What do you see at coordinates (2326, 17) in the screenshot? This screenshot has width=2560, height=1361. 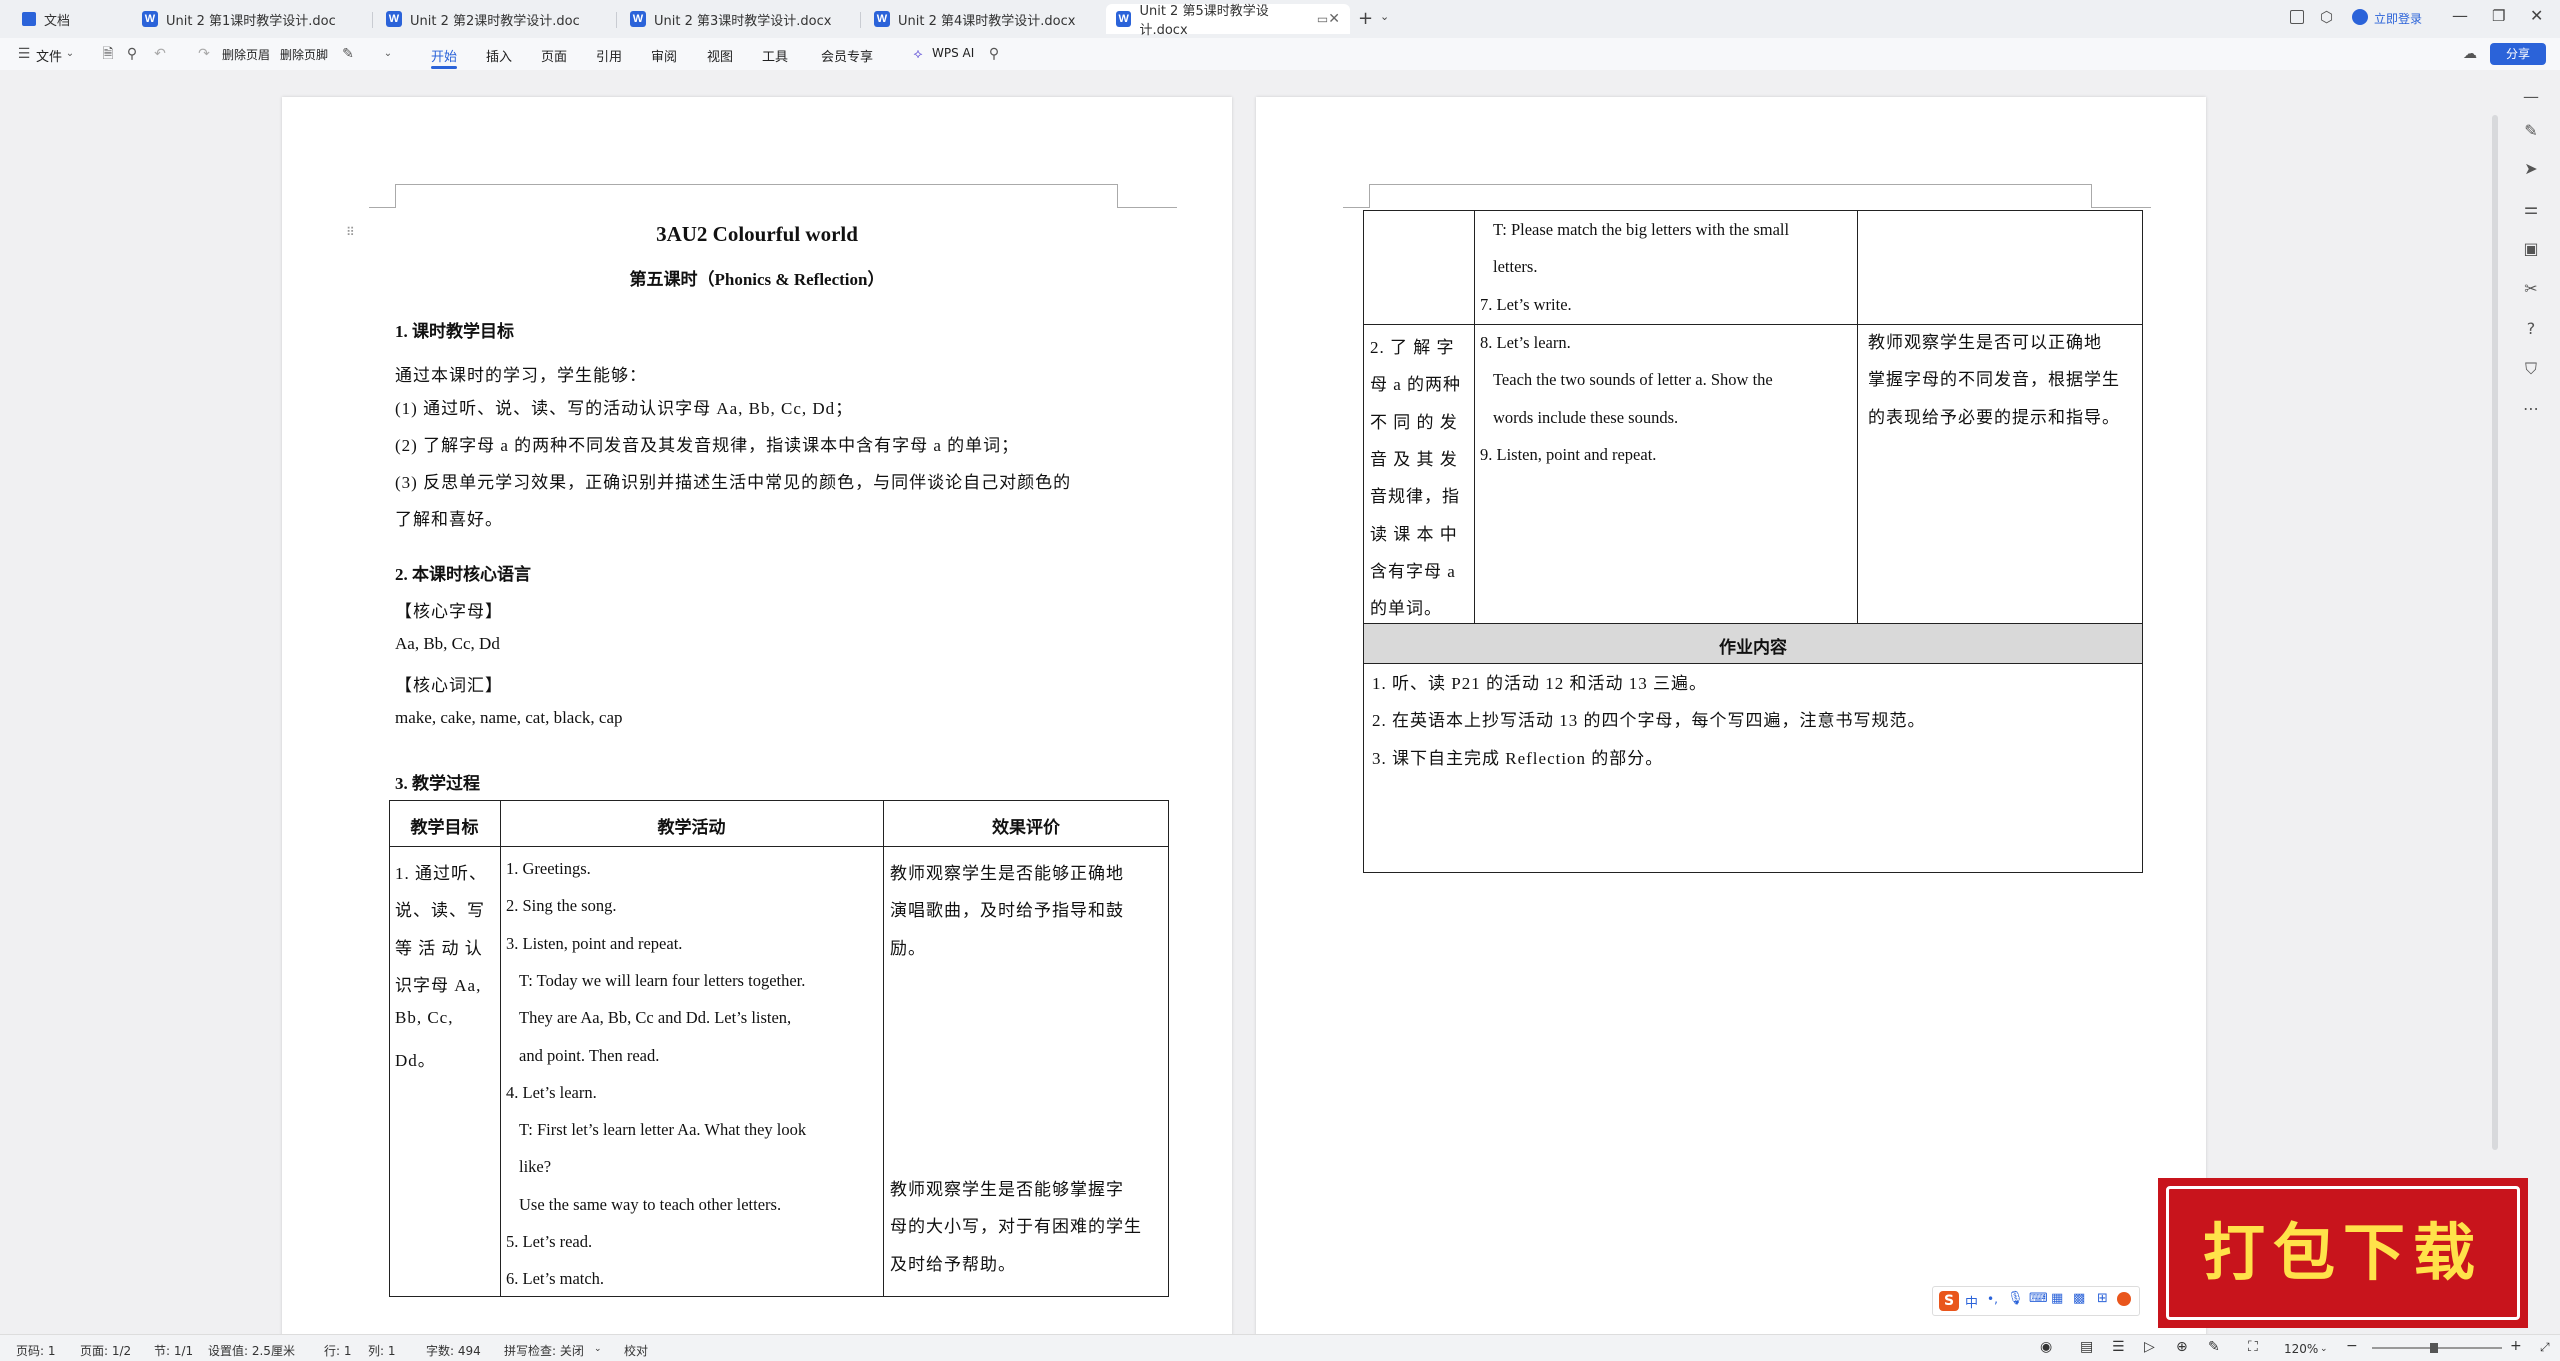 I see `cube-icon: ⬡` at bounding box center [2326, 17].